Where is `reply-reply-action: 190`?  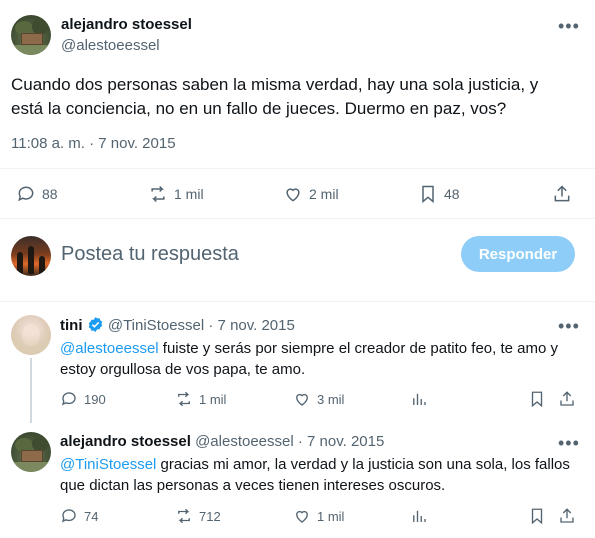 reply-reply-action: 190 is located at coordinates (83, 399).